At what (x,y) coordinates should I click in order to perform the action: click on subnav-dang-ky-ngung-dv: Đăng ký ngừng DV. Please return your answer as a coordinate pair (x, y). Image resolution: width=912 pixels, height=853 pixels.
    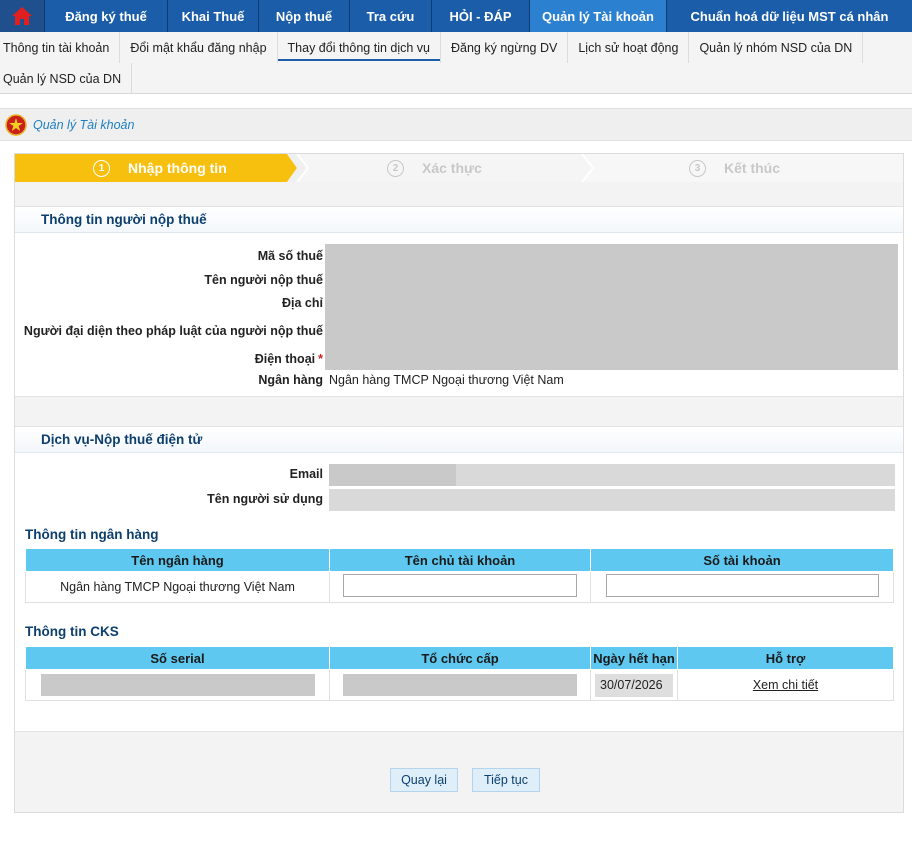
    Looking at the image, I should click on (505, 47).